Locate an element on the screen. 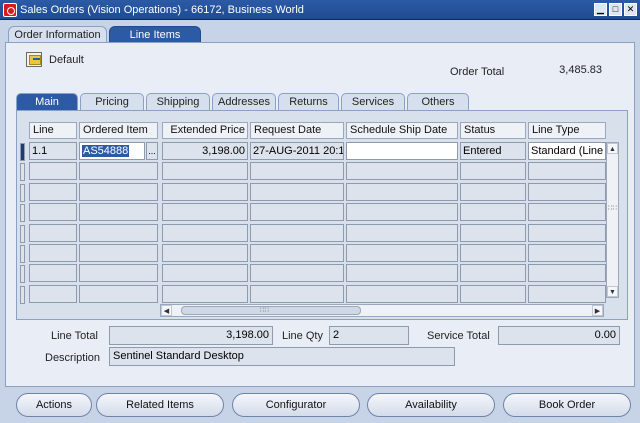 This screenshot has height=423, width=640. line-total-field: 3,198.00 is located at coordinates (191, 335).